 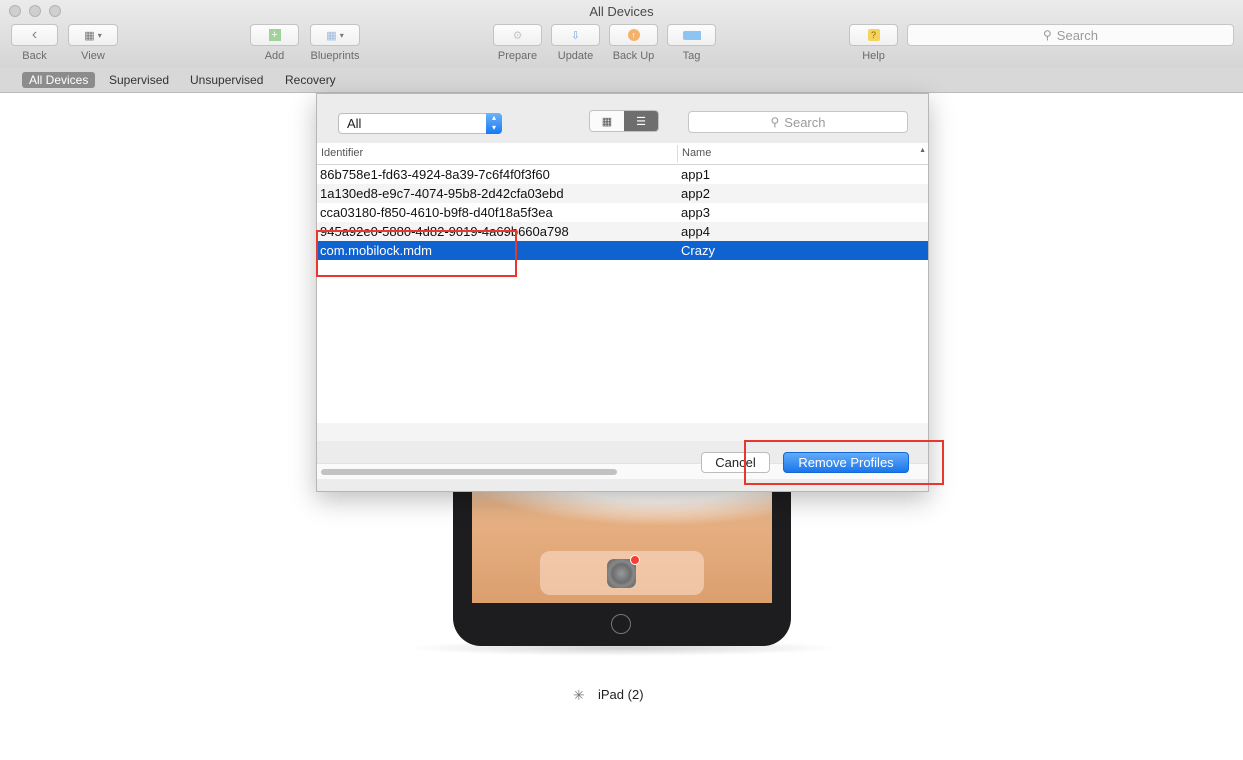 I want to click on toolbar-search-field: ⚲ Search, so click(x=1070, y=35).